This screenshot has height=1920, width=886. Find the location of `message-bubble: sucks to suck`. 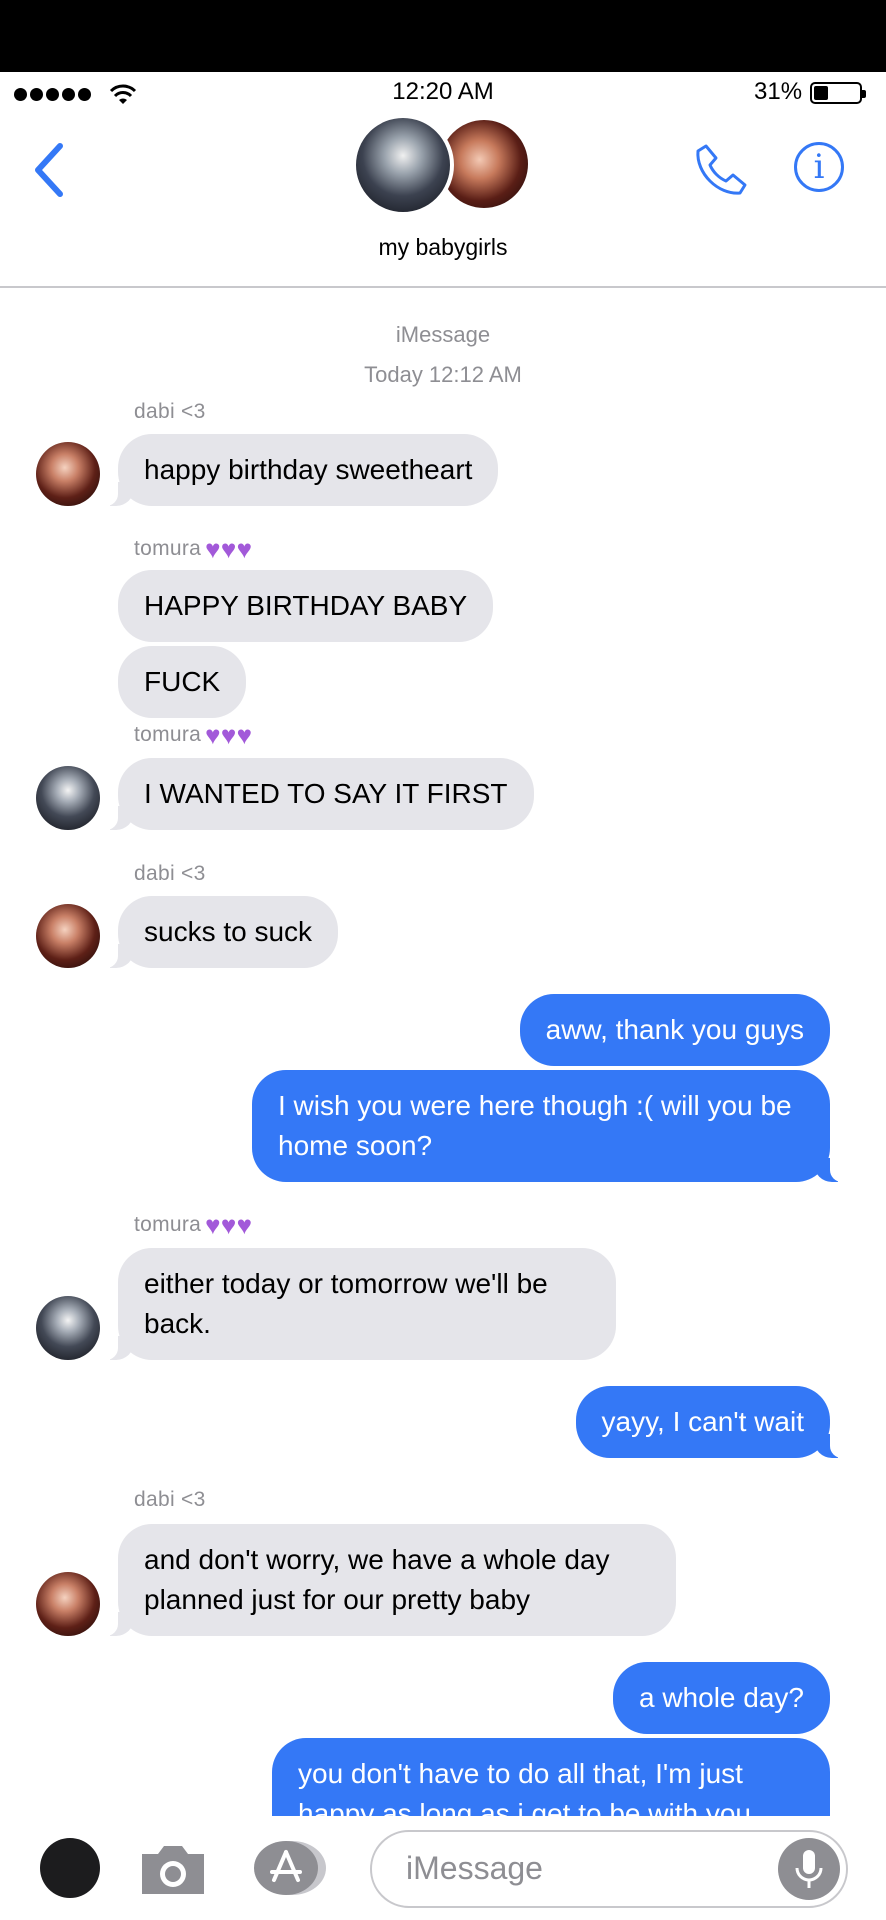

message-bubble: sucks to suck is located at coordinates (220, 932).